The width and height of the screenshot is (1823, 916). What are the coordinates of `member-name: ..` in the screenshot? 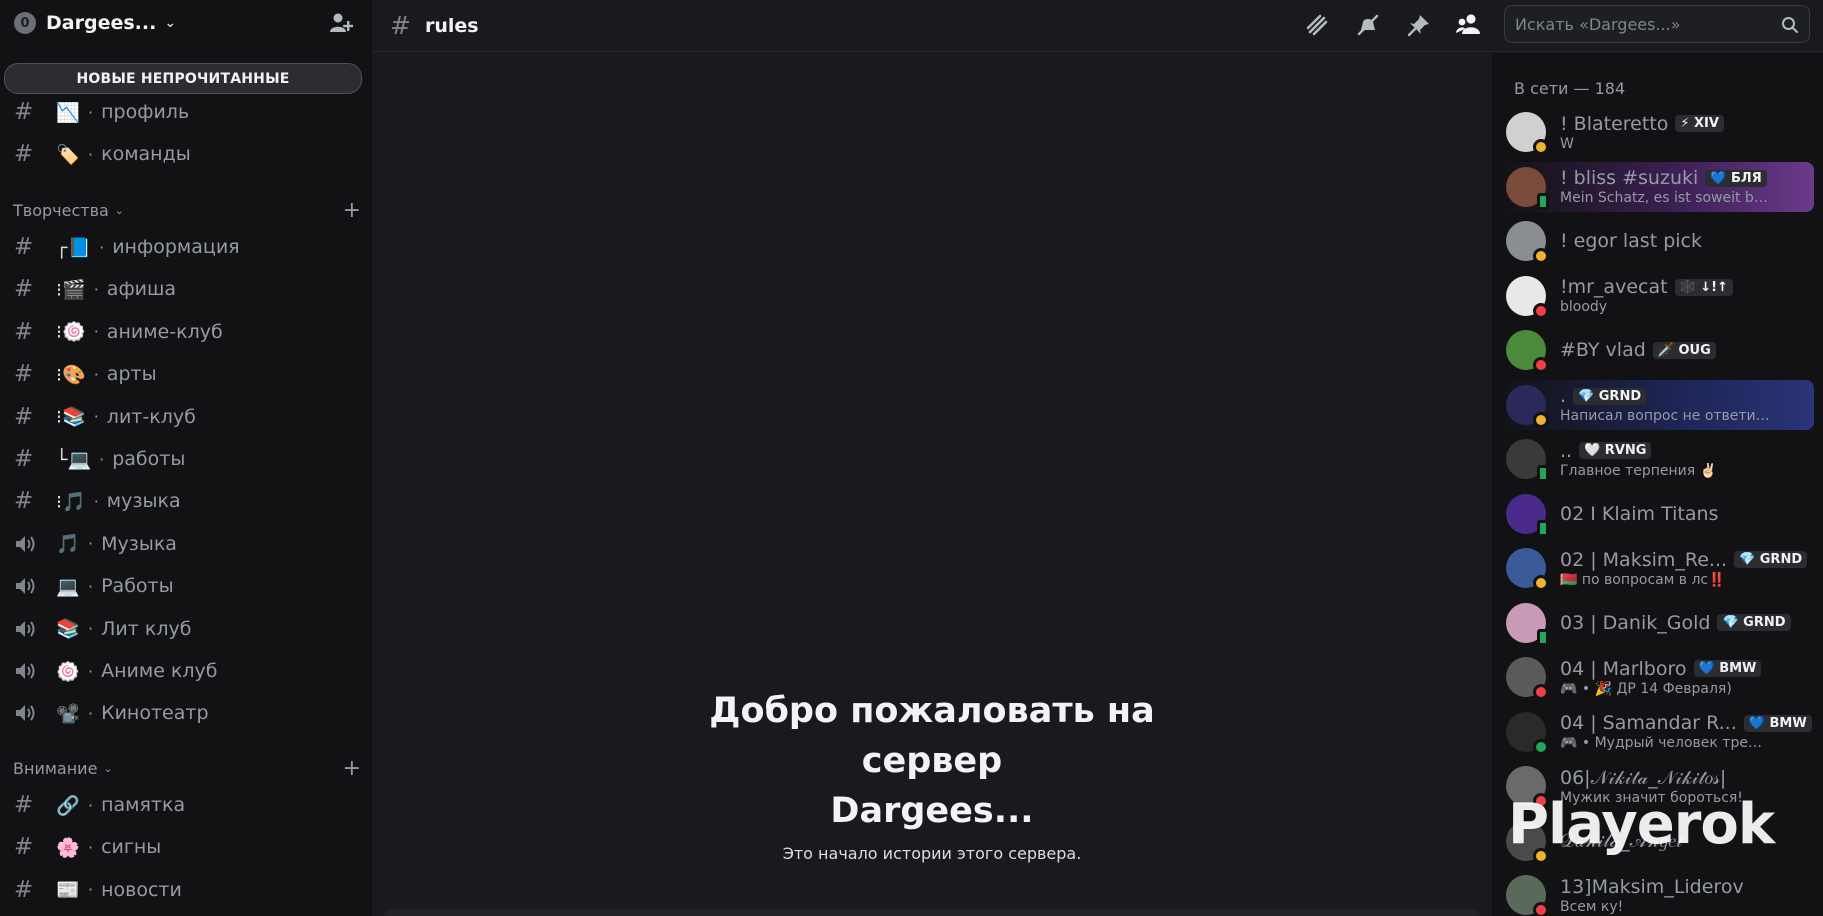 It's located at (1566, 450).